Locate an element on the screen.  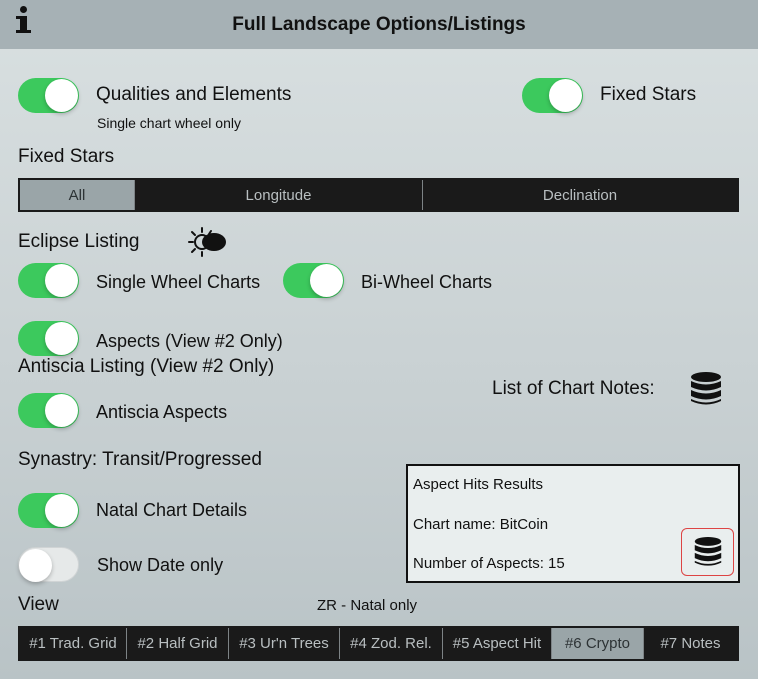
fixed-stars-segmented-control: All Longitude Declination is located at coordinates (378, 195).